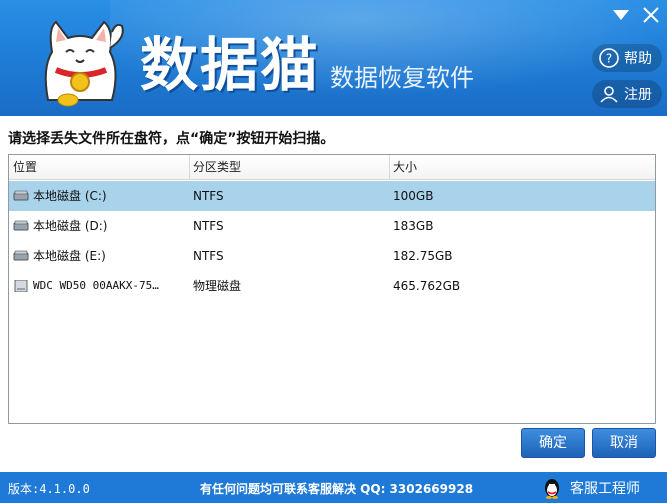 This screenshot has height=503, width=667. What do you see at coordinates (332, 256) in the screenshot?
I see `table-row: 本地磁盘 (E:) NTFS 182.75GB` at bounding box center [332, 256].